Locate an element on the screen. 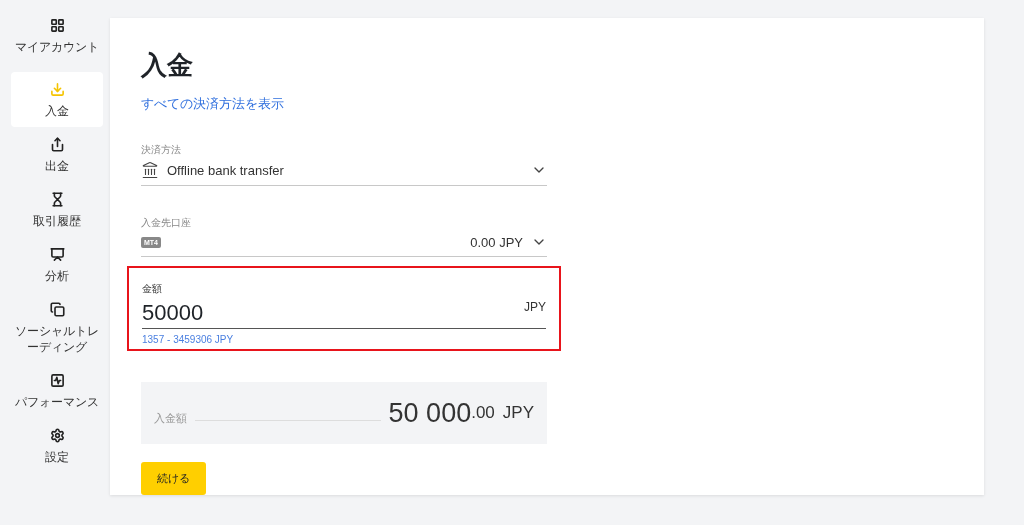 The height and width of the screenshot is (525, 1024). summary-amount: 50 000 is located at coordinates (430, 413).